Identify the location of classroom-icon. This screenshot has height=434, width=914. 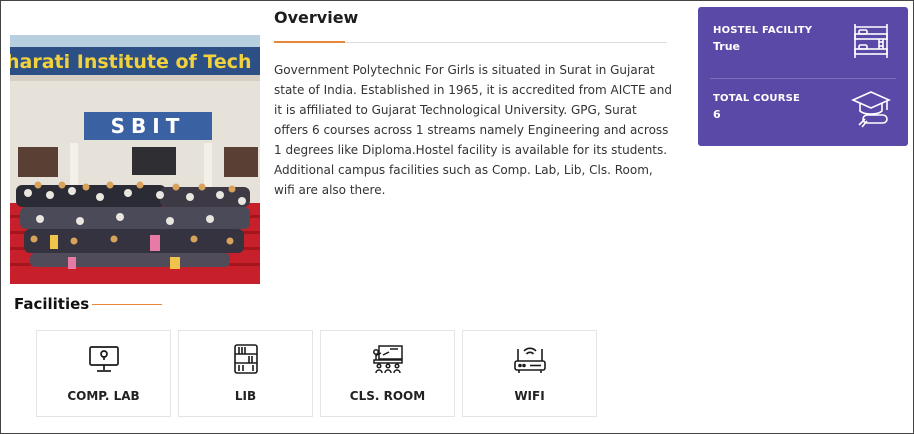
(387, 359).